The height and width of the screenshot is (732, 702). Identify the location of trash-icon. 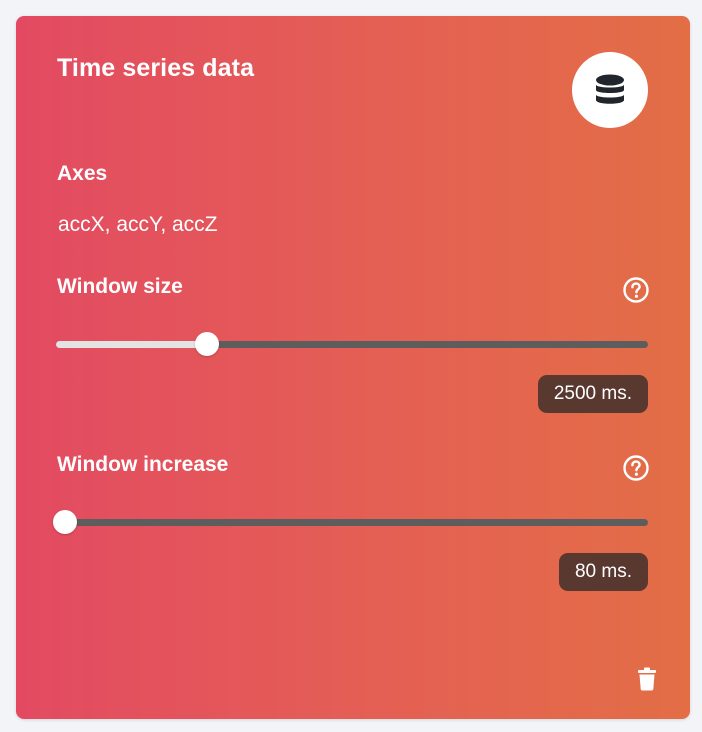
(647, 679).